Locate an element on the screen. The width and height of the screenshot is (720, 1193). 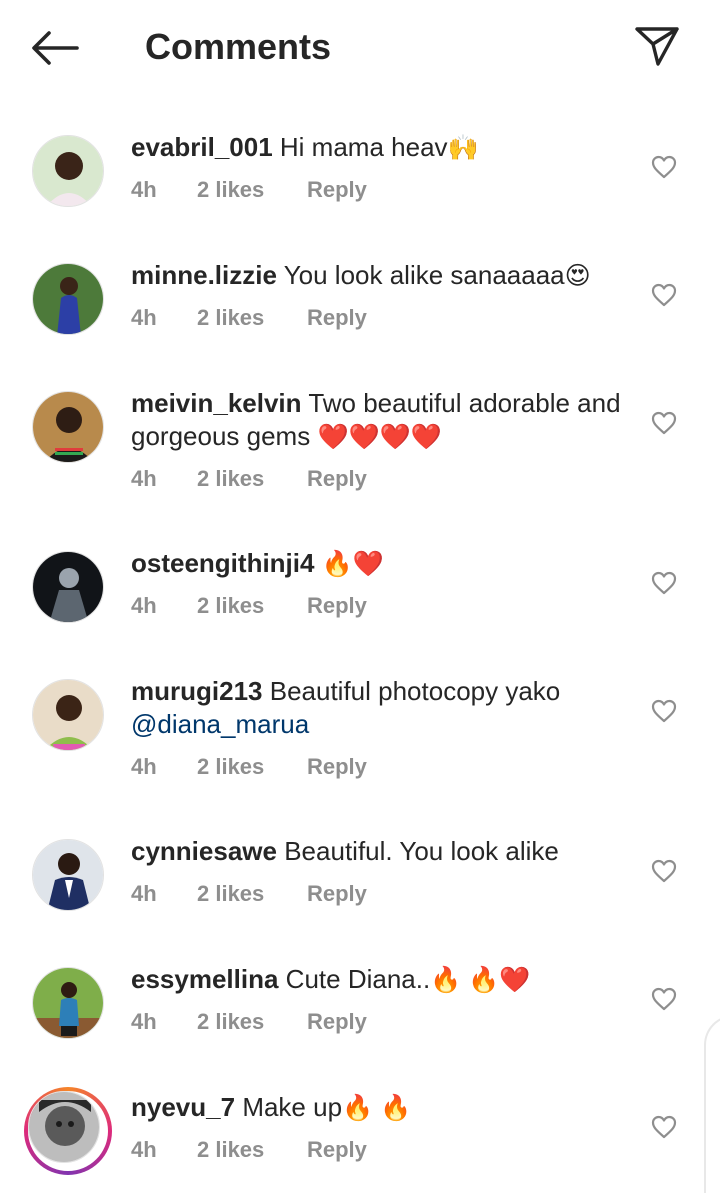
paper-plane-icon is located at coordinates (657, 46).